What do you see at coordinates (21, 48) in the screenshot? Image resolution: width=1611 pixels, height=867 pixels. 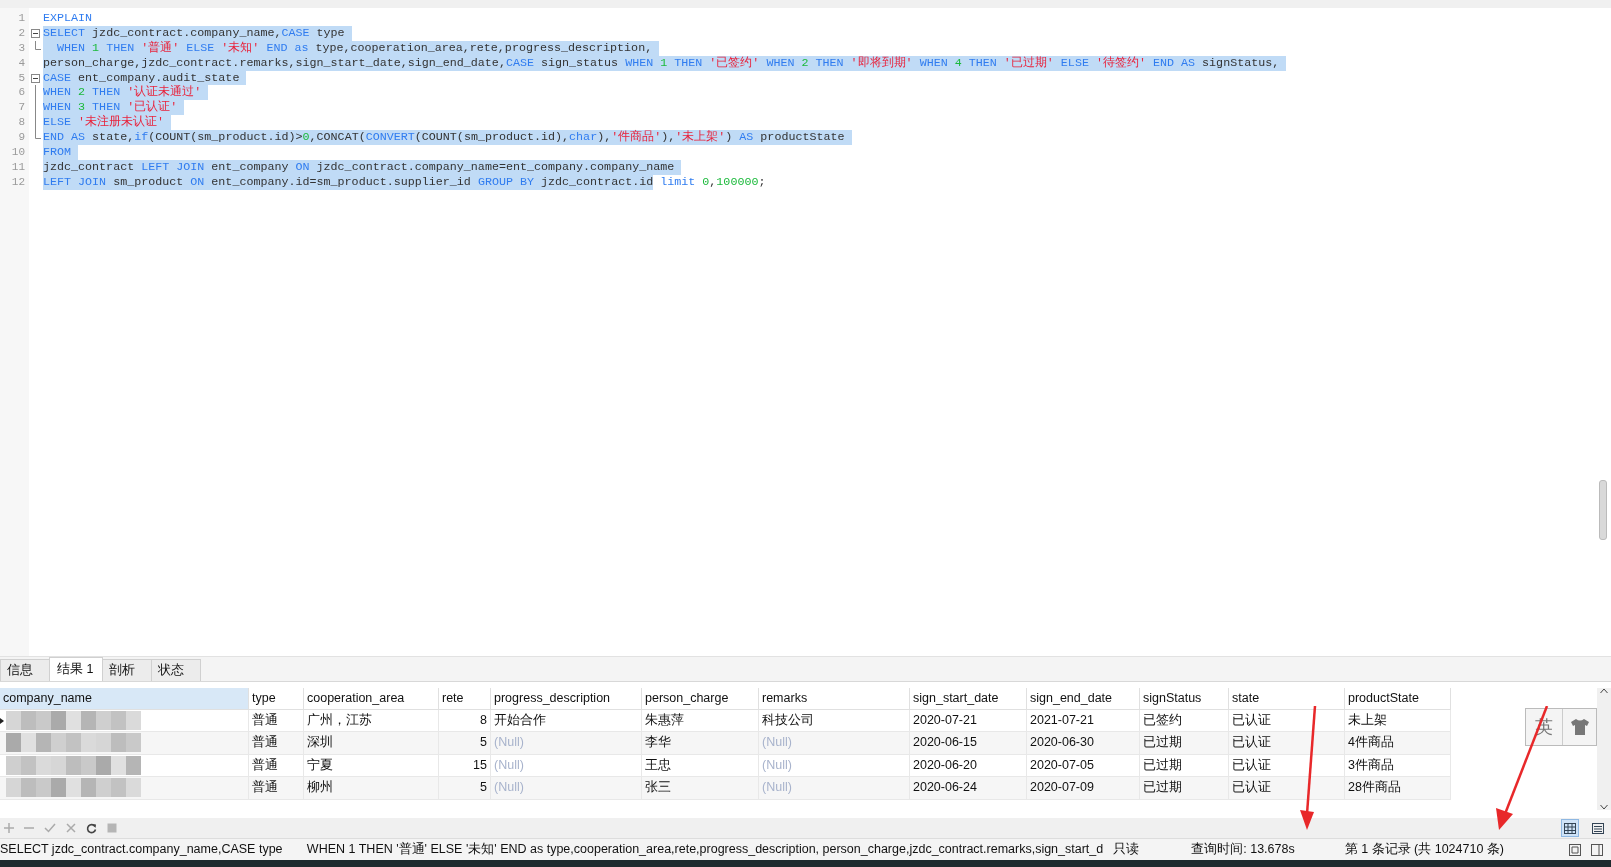 I see `line-number: 3` at bounding box center [21, 48].